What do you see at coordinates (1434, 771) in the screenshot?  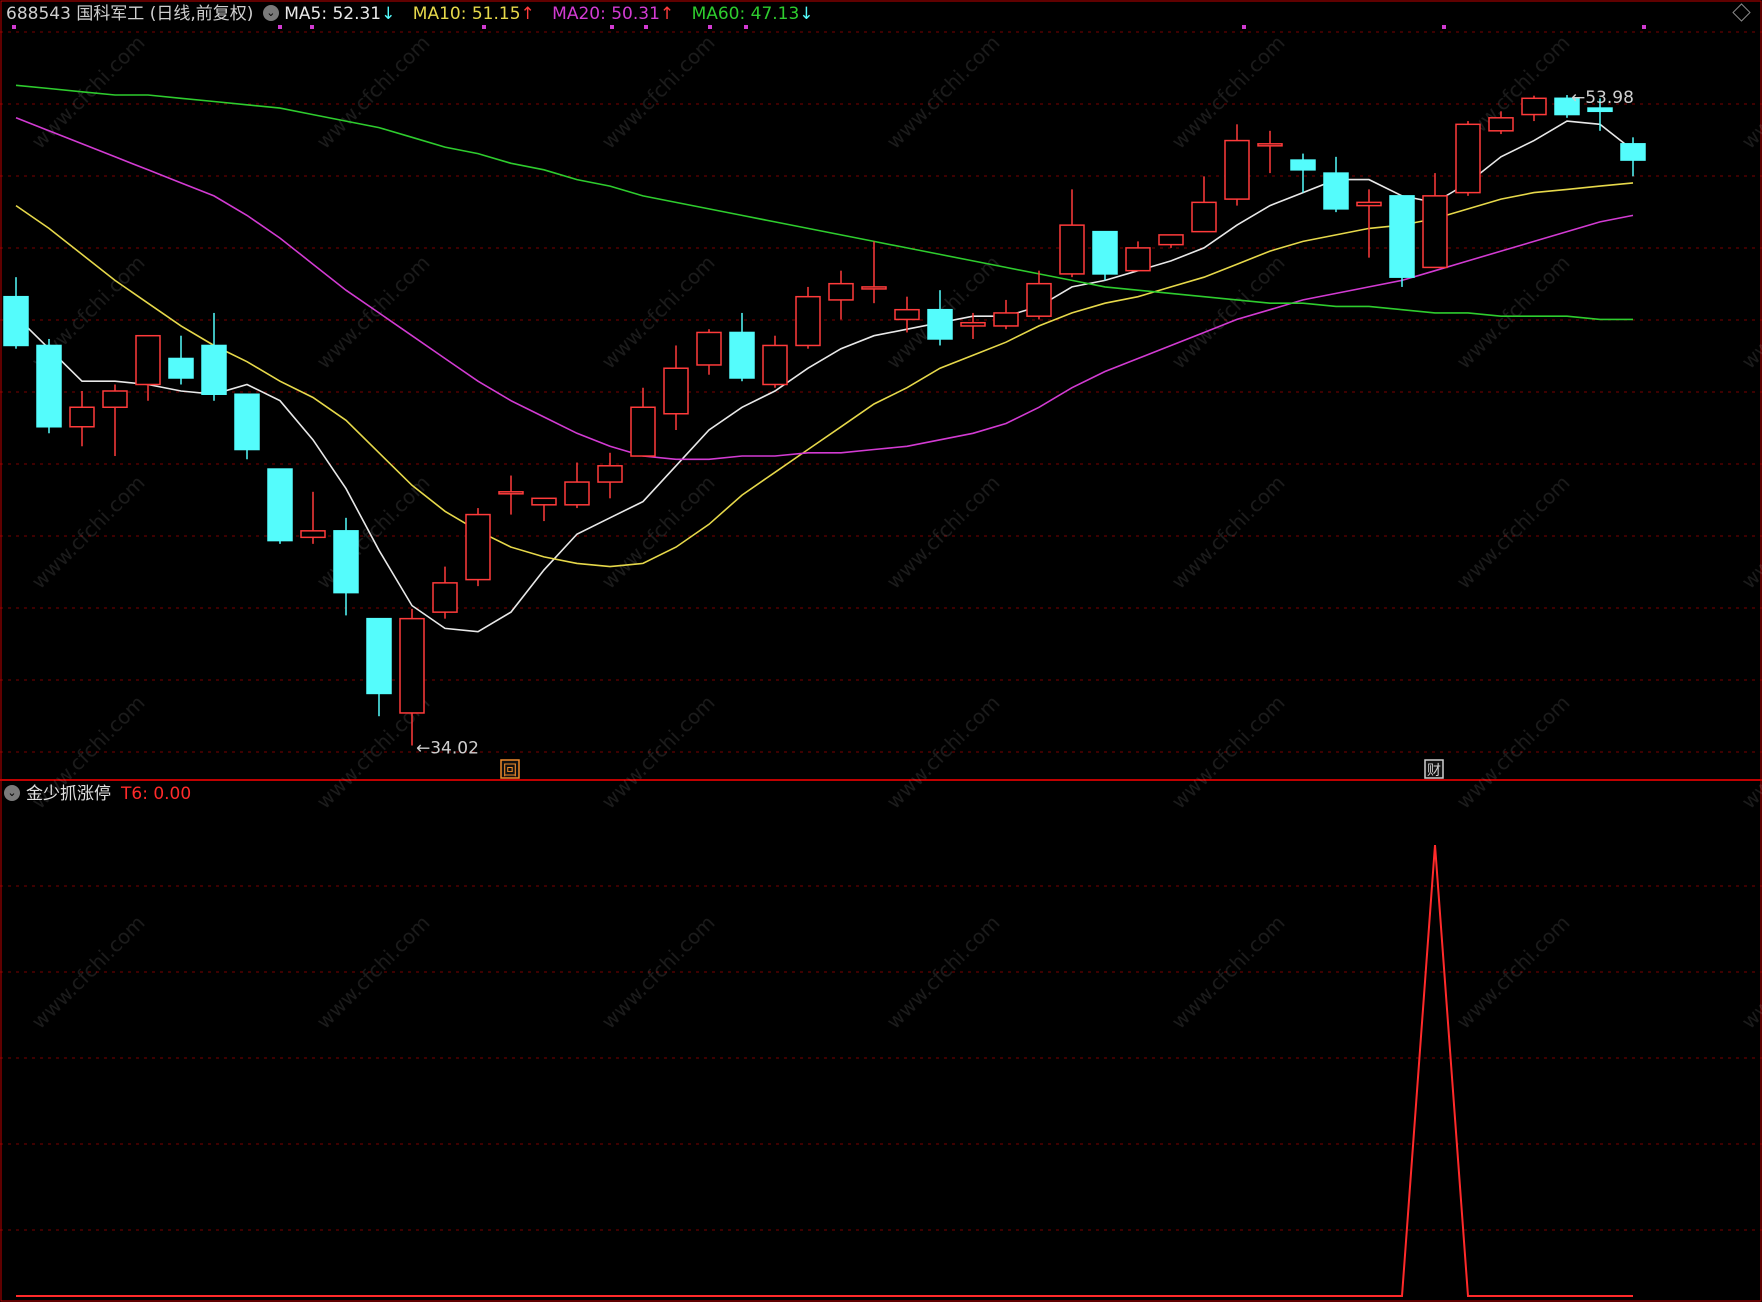 I see `event-badge-label: 财` at bounding box center [1434, 771].